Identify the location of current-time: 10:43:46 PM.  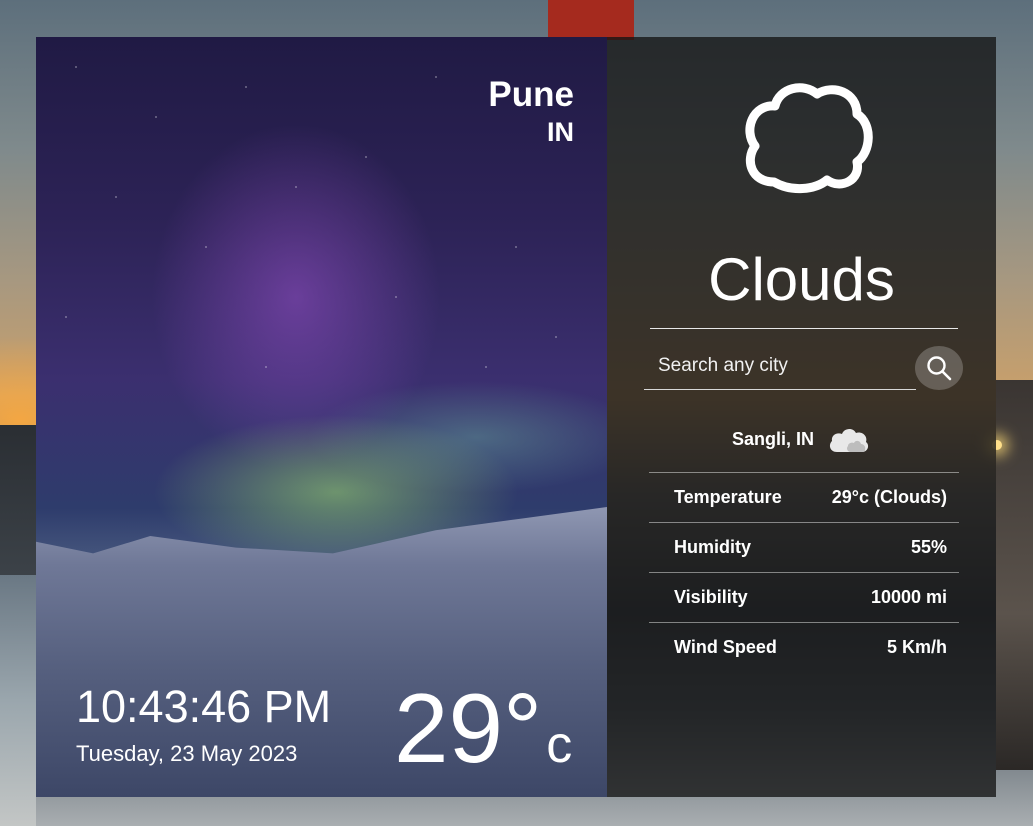
(204, 706).